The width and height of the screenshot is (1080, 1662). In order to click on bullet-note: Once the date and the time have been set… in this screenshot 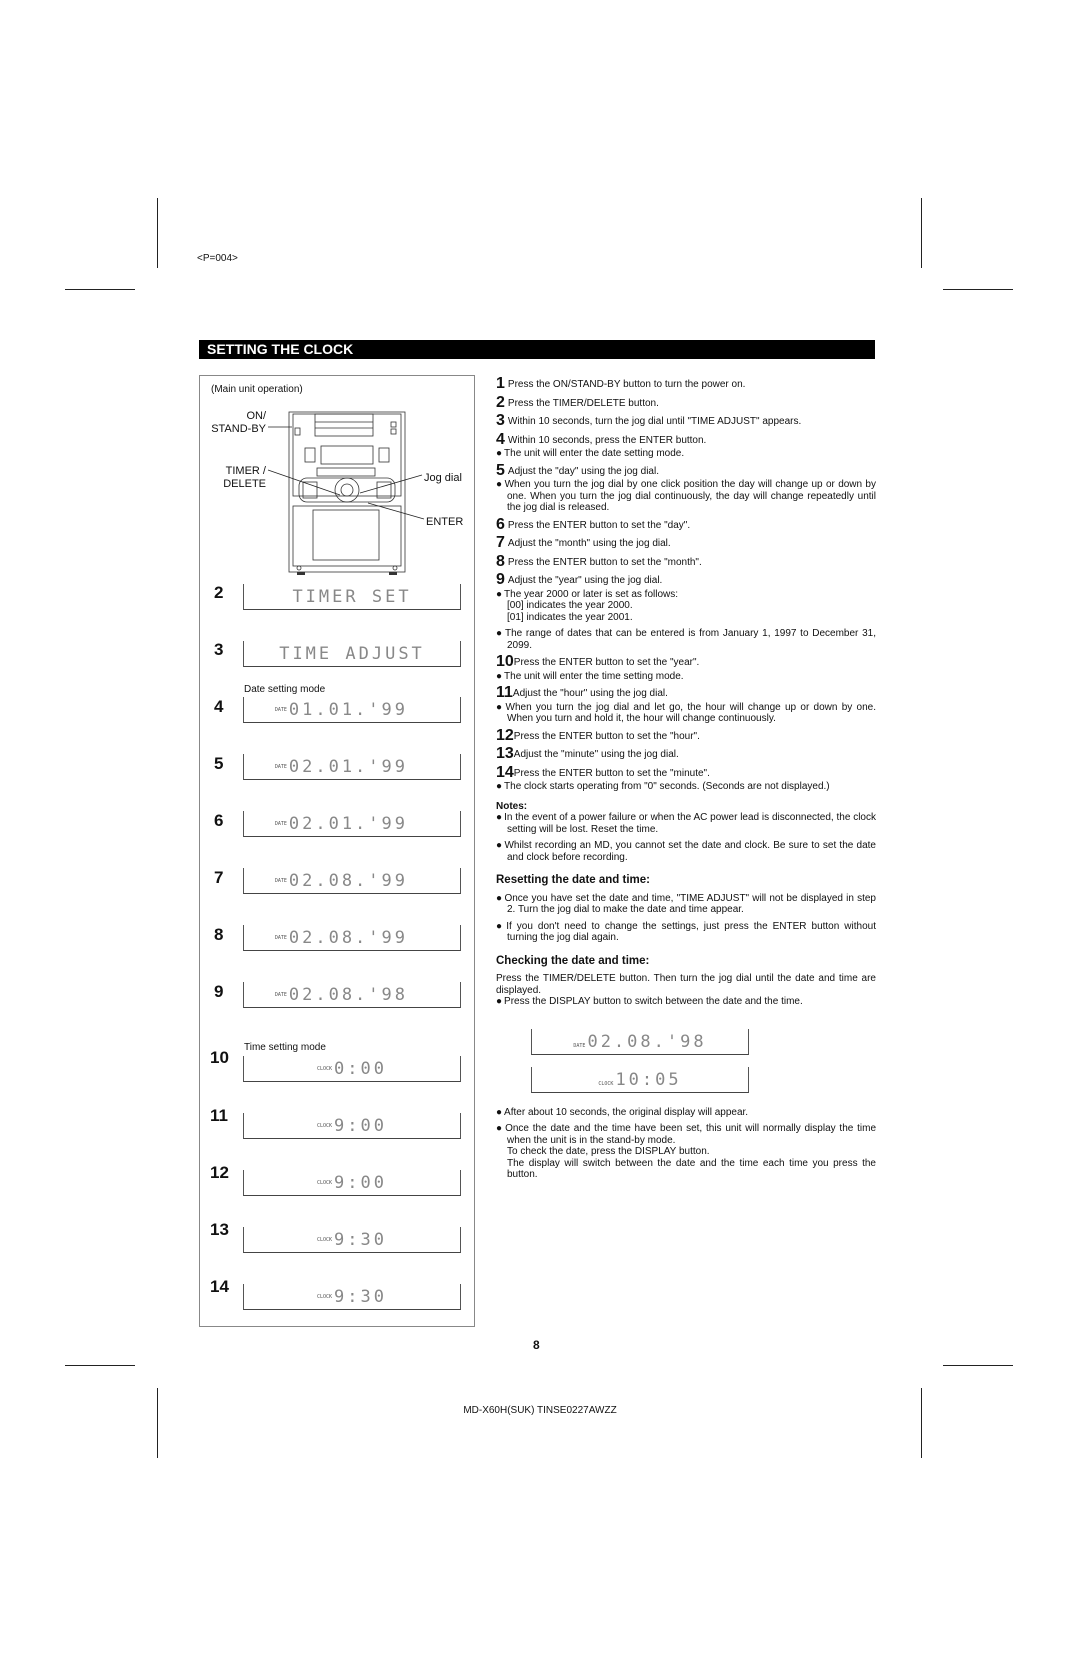, I will do `click(686, 1152)`.